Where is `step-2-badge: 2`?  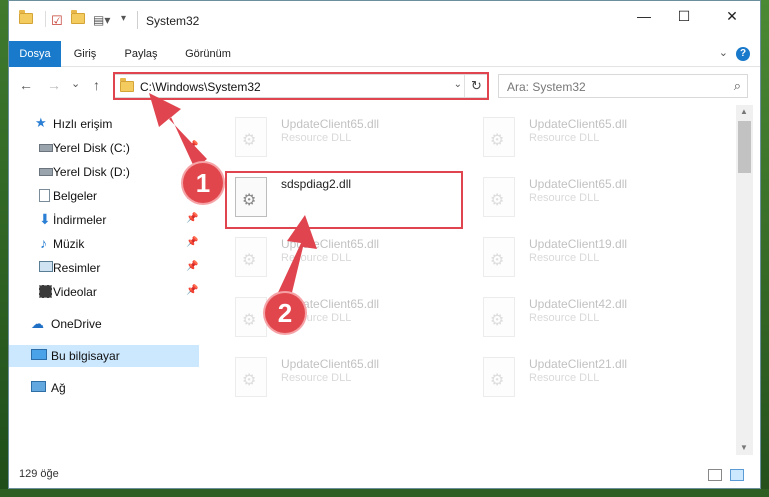 step-2-badge: 2 is located at coordinates (285, 313).